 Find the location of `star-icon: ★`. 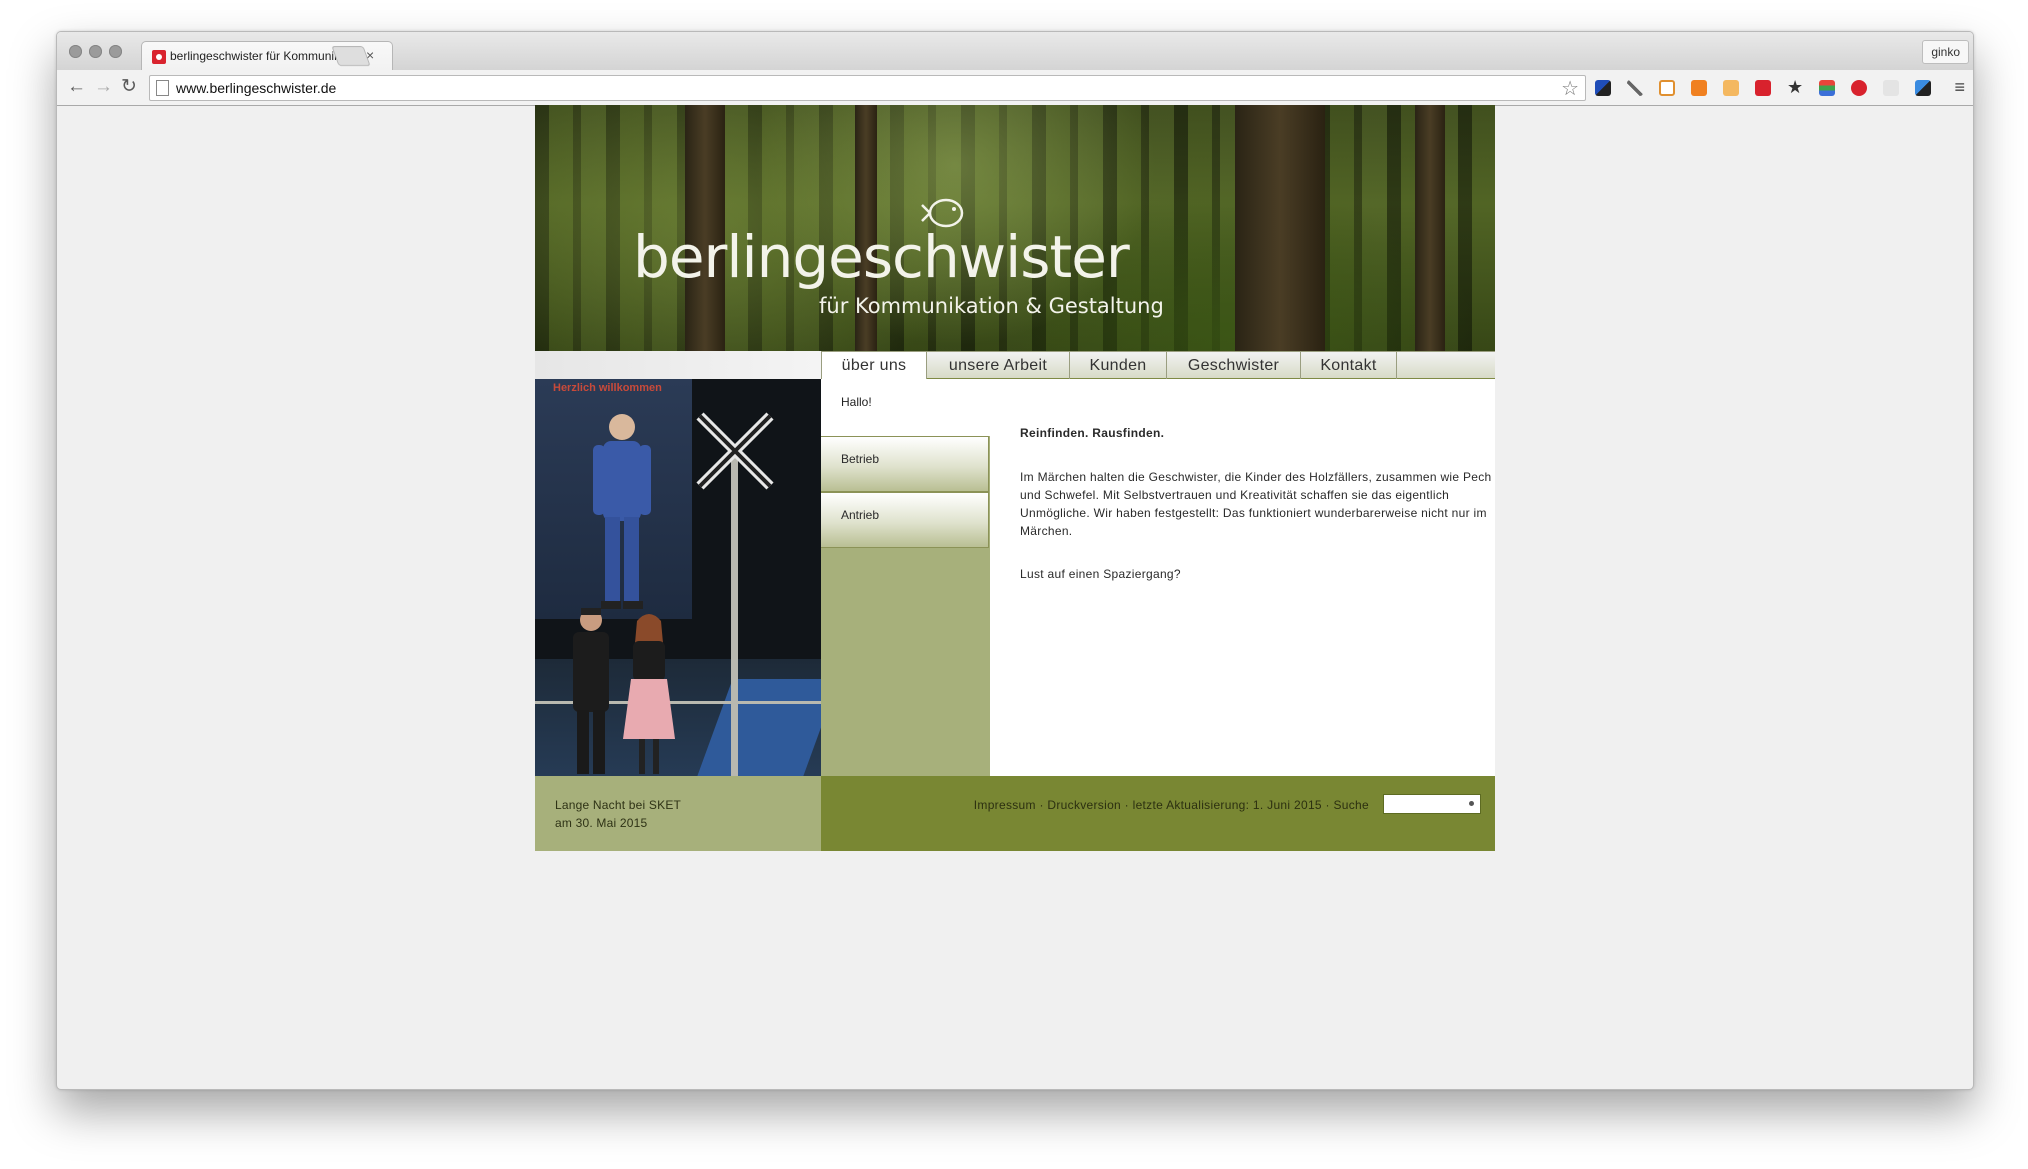

star-icon: ★ is located at coordinates (1795, 87).